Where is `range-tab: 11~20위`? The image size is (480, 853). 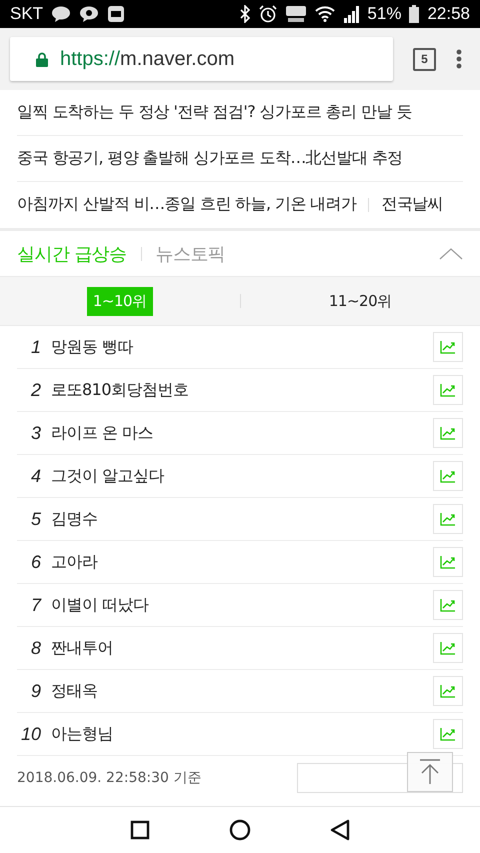
range-tab: 11~20위 is located at coordinates (360, 301).